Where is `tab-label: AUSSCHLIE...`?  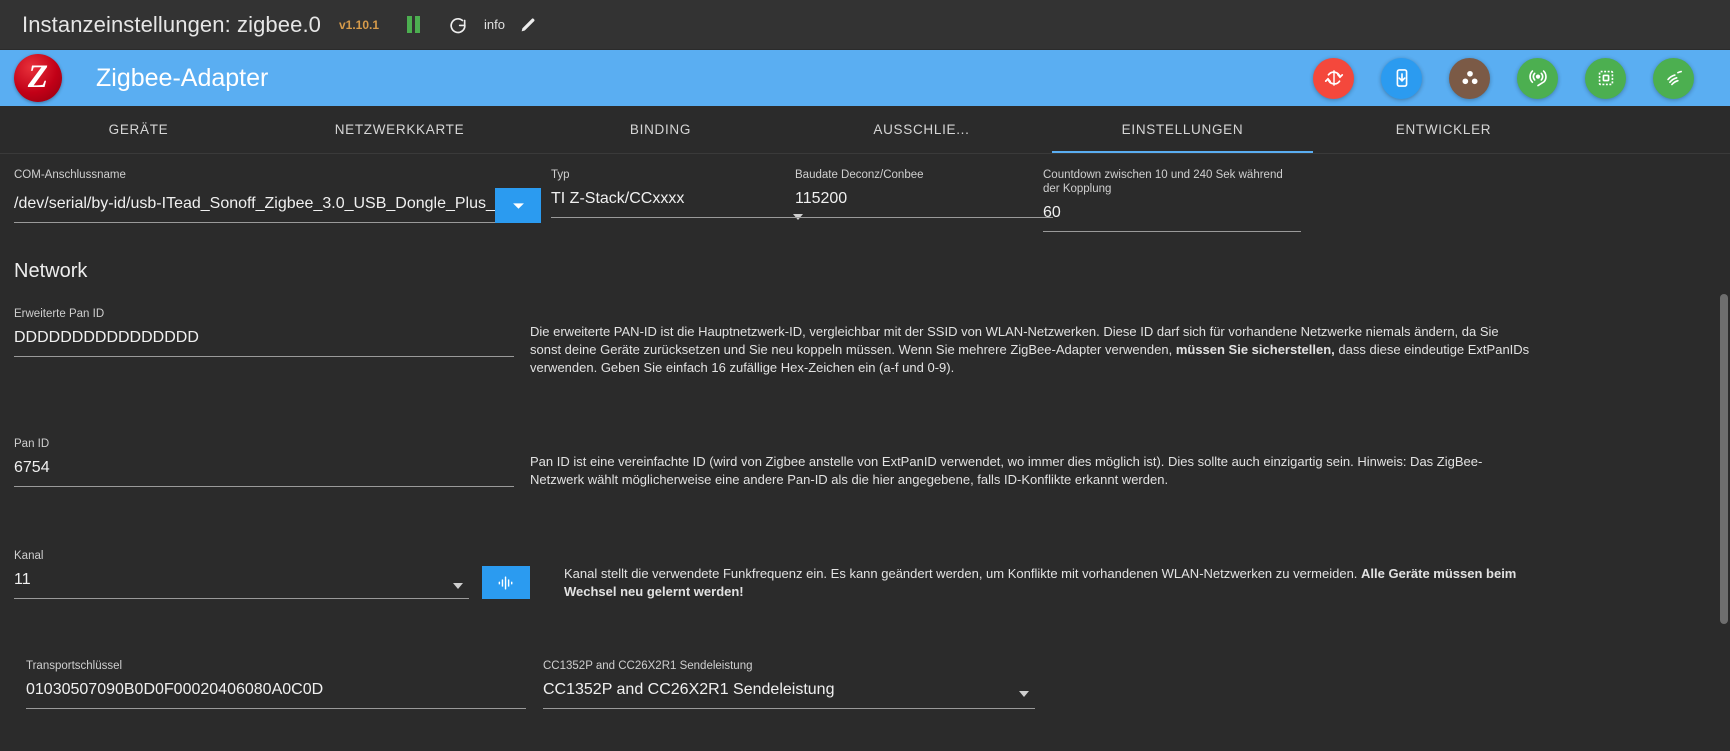
tab-label: AUSSCHLIE... is located at coordinates (921, 129).